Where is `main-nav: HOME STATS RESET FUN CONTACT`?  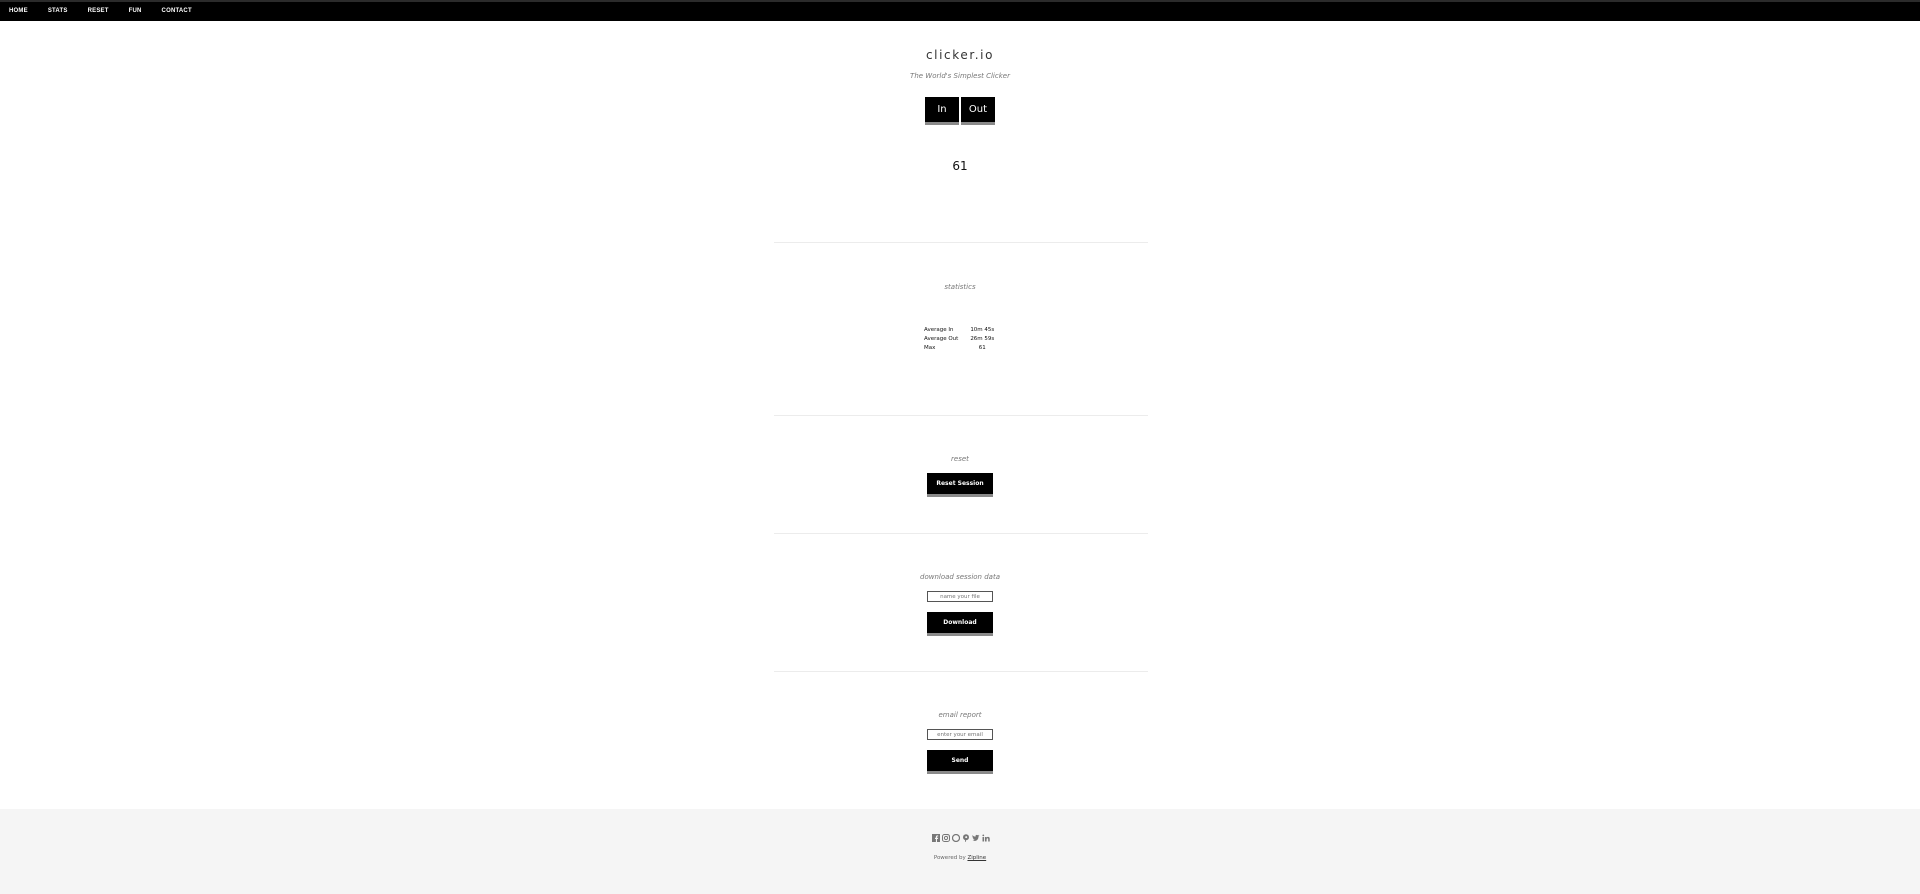
main-nav: HOME STATS RESET FUN CONTACT is located at coordinates (960, 11).